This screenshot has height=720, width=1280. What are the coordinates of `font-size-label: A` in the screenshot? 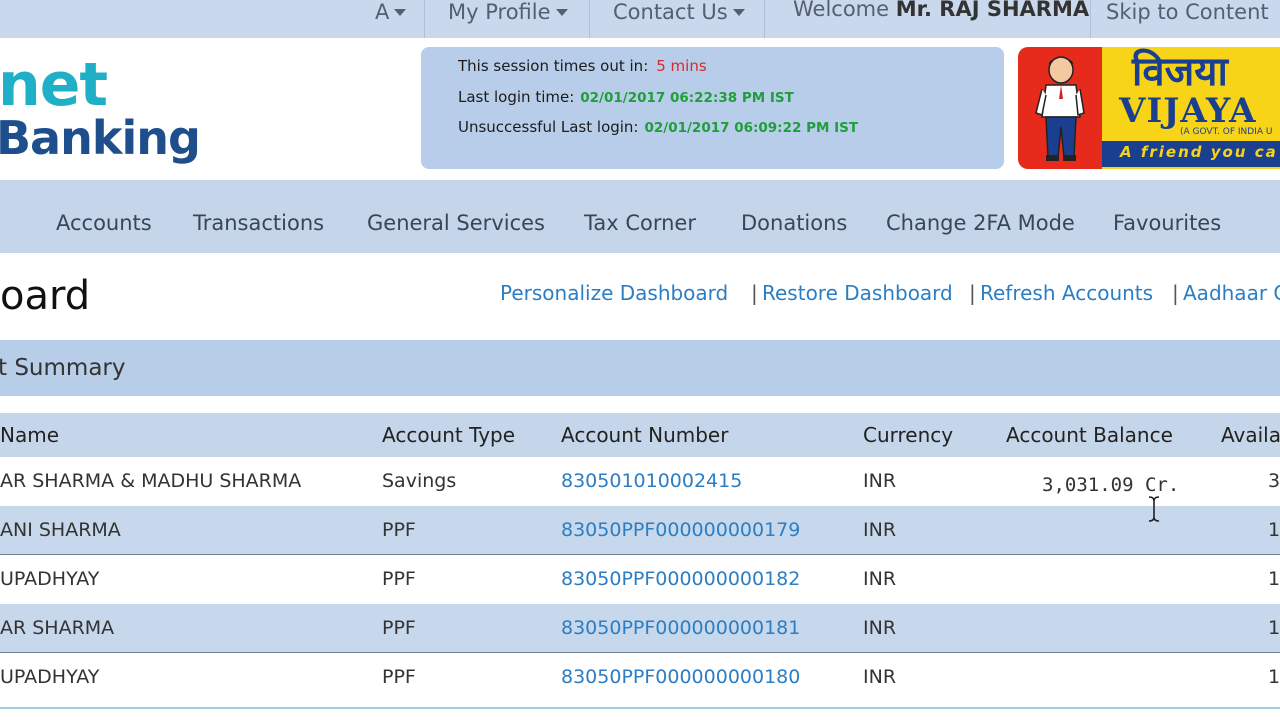 It's located at (382, 12).